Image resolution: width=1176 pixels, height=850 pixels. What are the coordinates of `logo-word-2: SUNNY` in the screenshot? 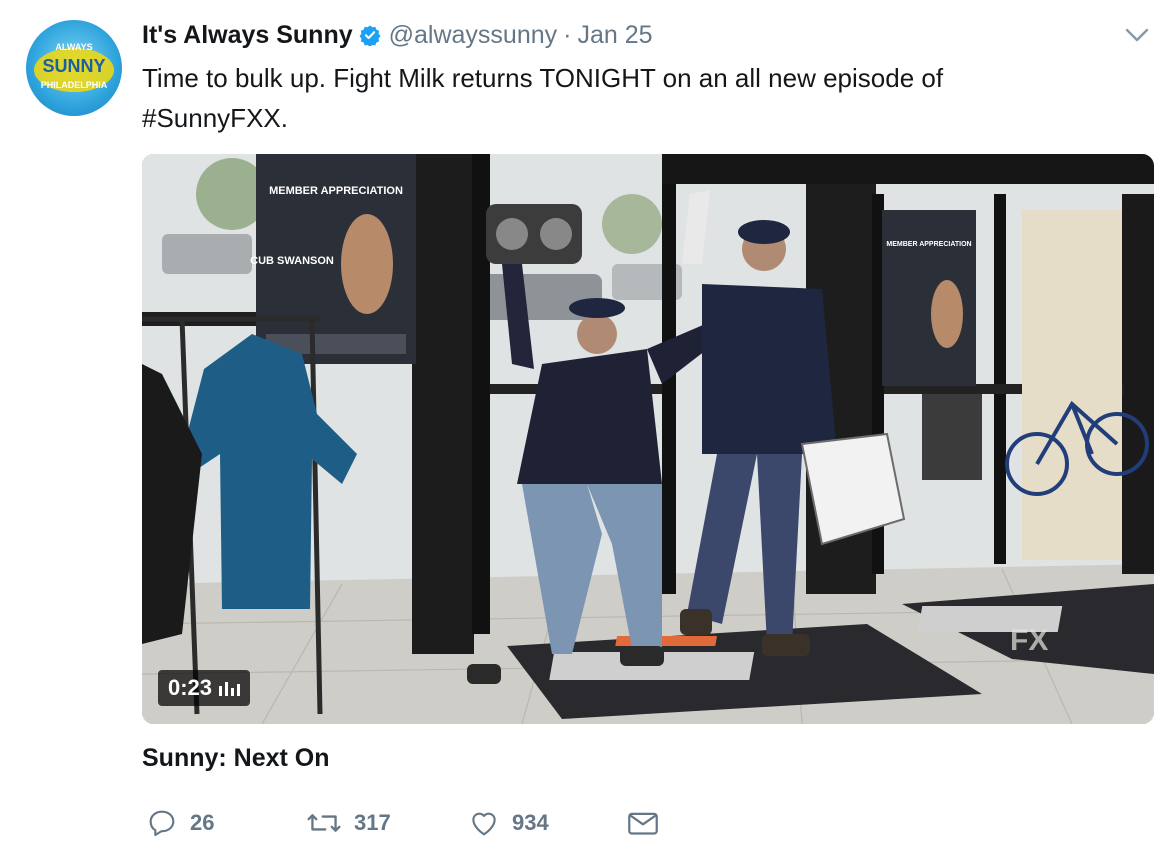 It's located at (73, 66).